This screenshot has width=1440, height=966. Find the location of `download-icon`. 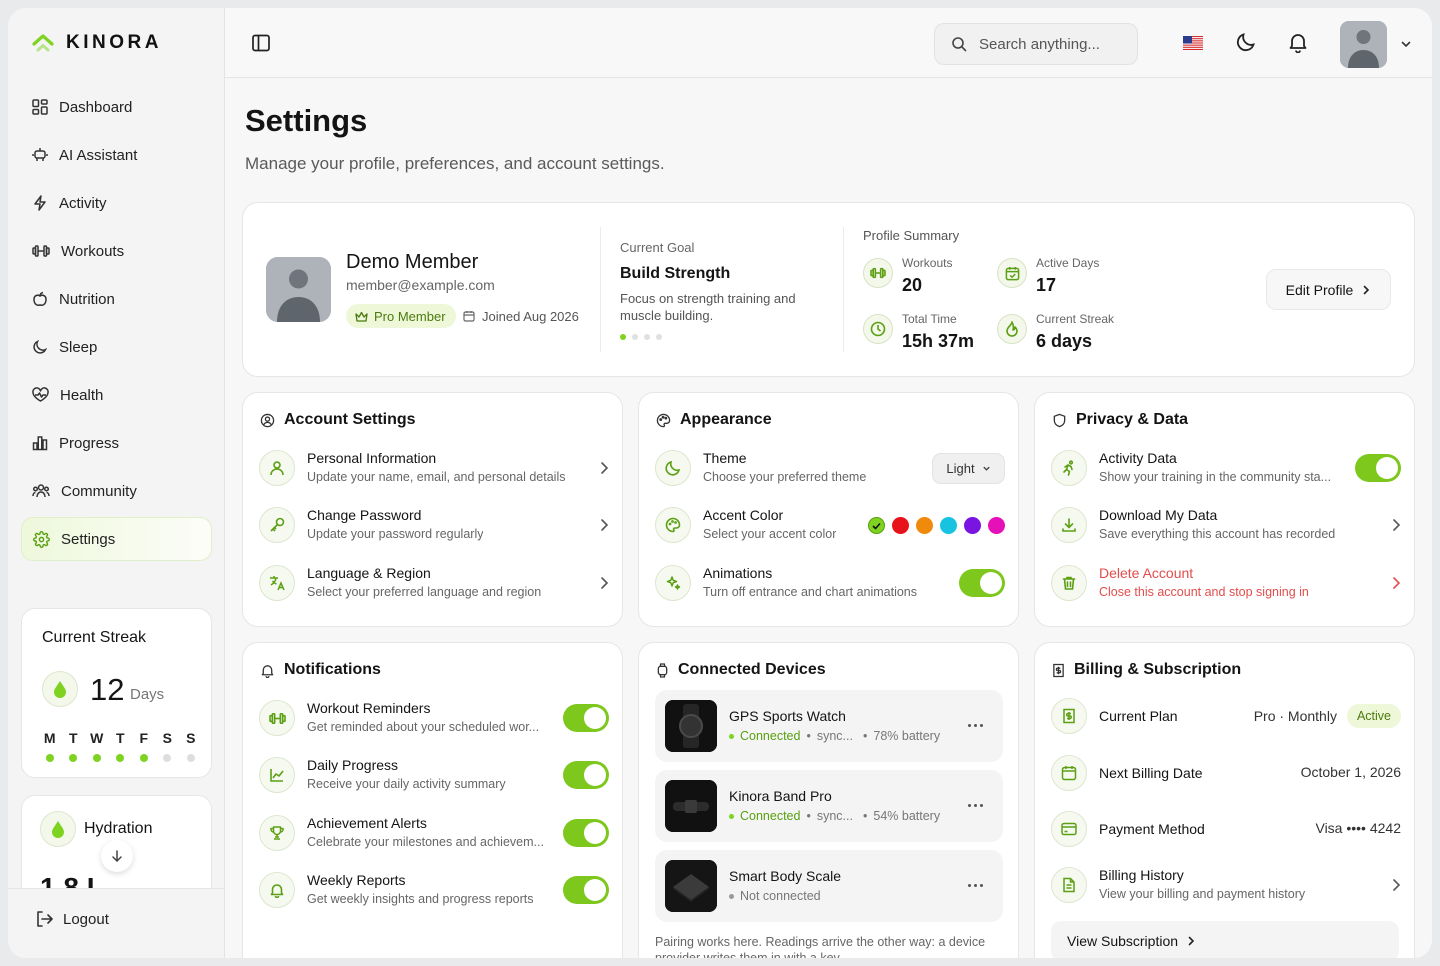

download-icon is located at coordinates (1069, 525).